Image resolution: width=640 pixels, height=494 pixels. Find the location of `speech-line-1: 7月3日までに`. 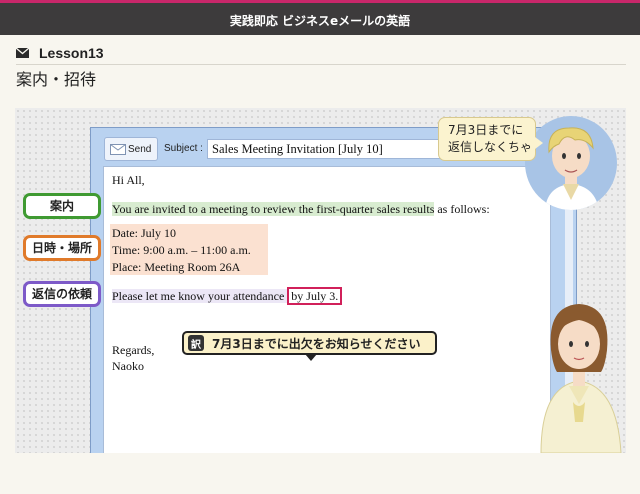

speech-line-1: 7月3日までに is located at coordinates (486, 130).